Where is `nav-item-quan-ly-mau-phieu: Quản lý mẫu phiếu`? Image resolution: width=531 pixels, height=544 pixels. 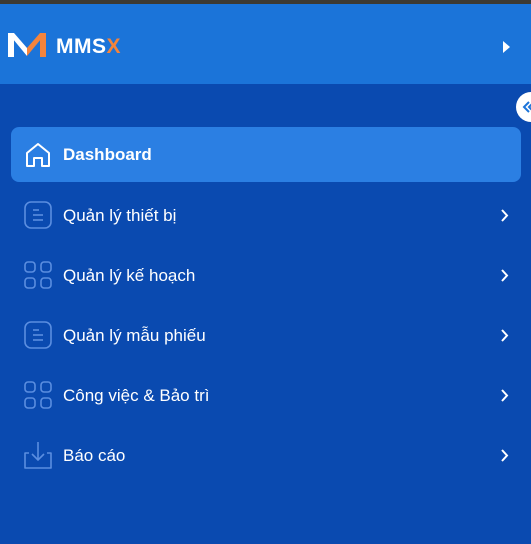 nav-item-quan-ly-mau-phieu: Quản lý mẫu phiếu is located at coordinates (265, 335).